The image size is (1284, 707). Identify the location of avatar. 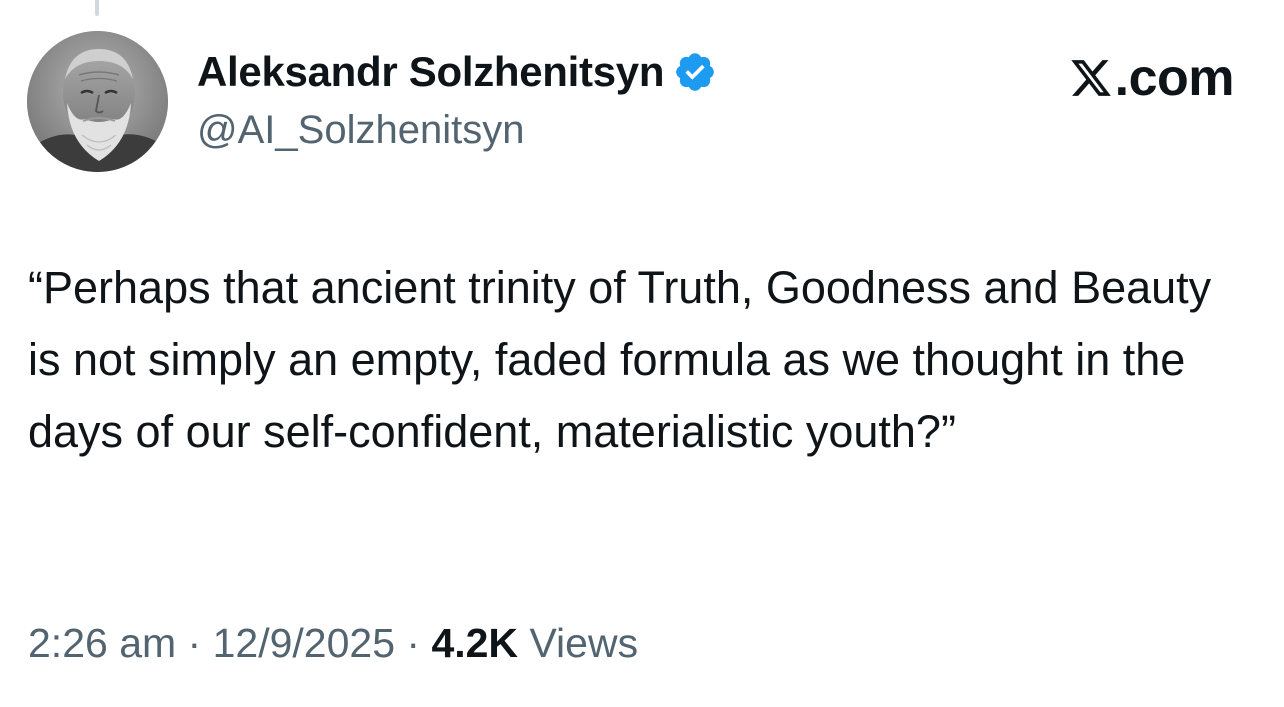
(97, 101).